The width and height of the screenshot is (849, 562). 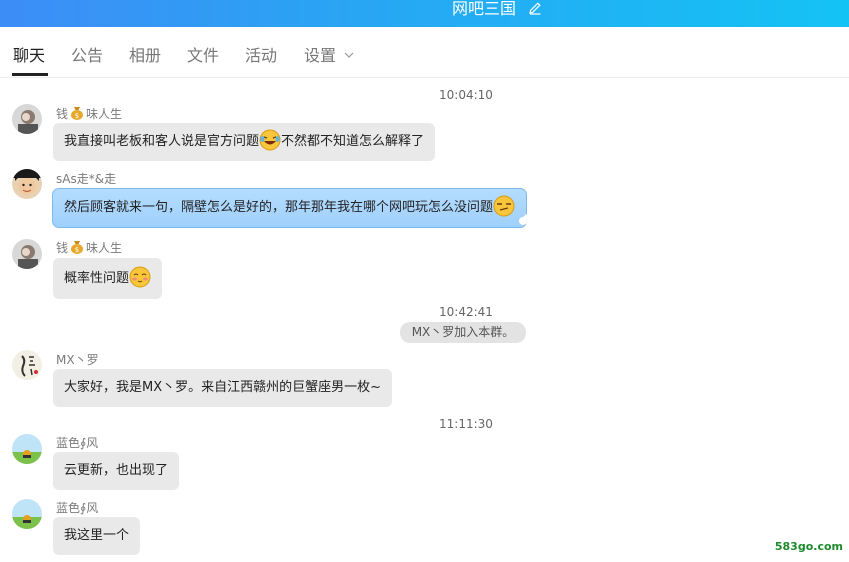 What do you see at coordinates (466, 312) in the screenshot?
I see `timestamp: 10:42:41` at bounding box center [466, 312].